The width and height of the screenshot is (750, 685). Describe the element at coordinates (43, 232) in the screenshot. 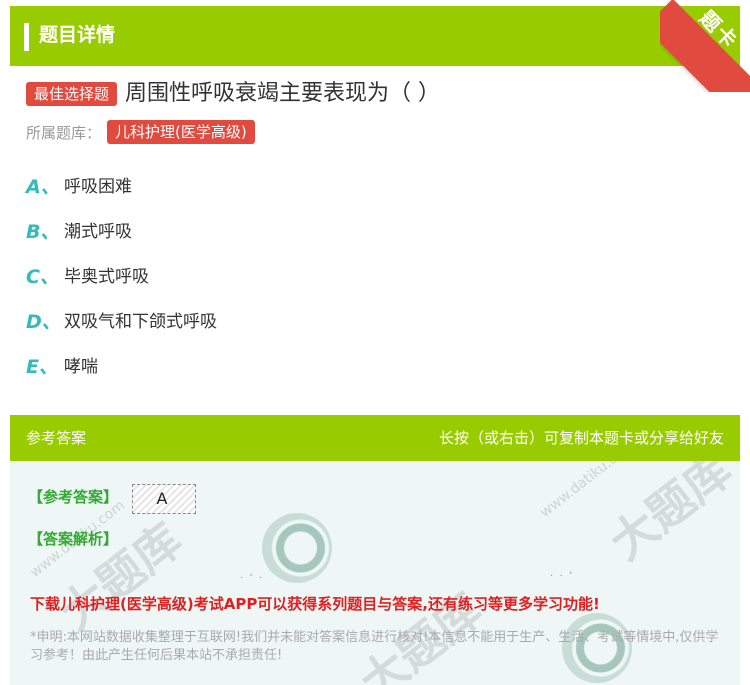

I see `option-letter: B、` at that location.